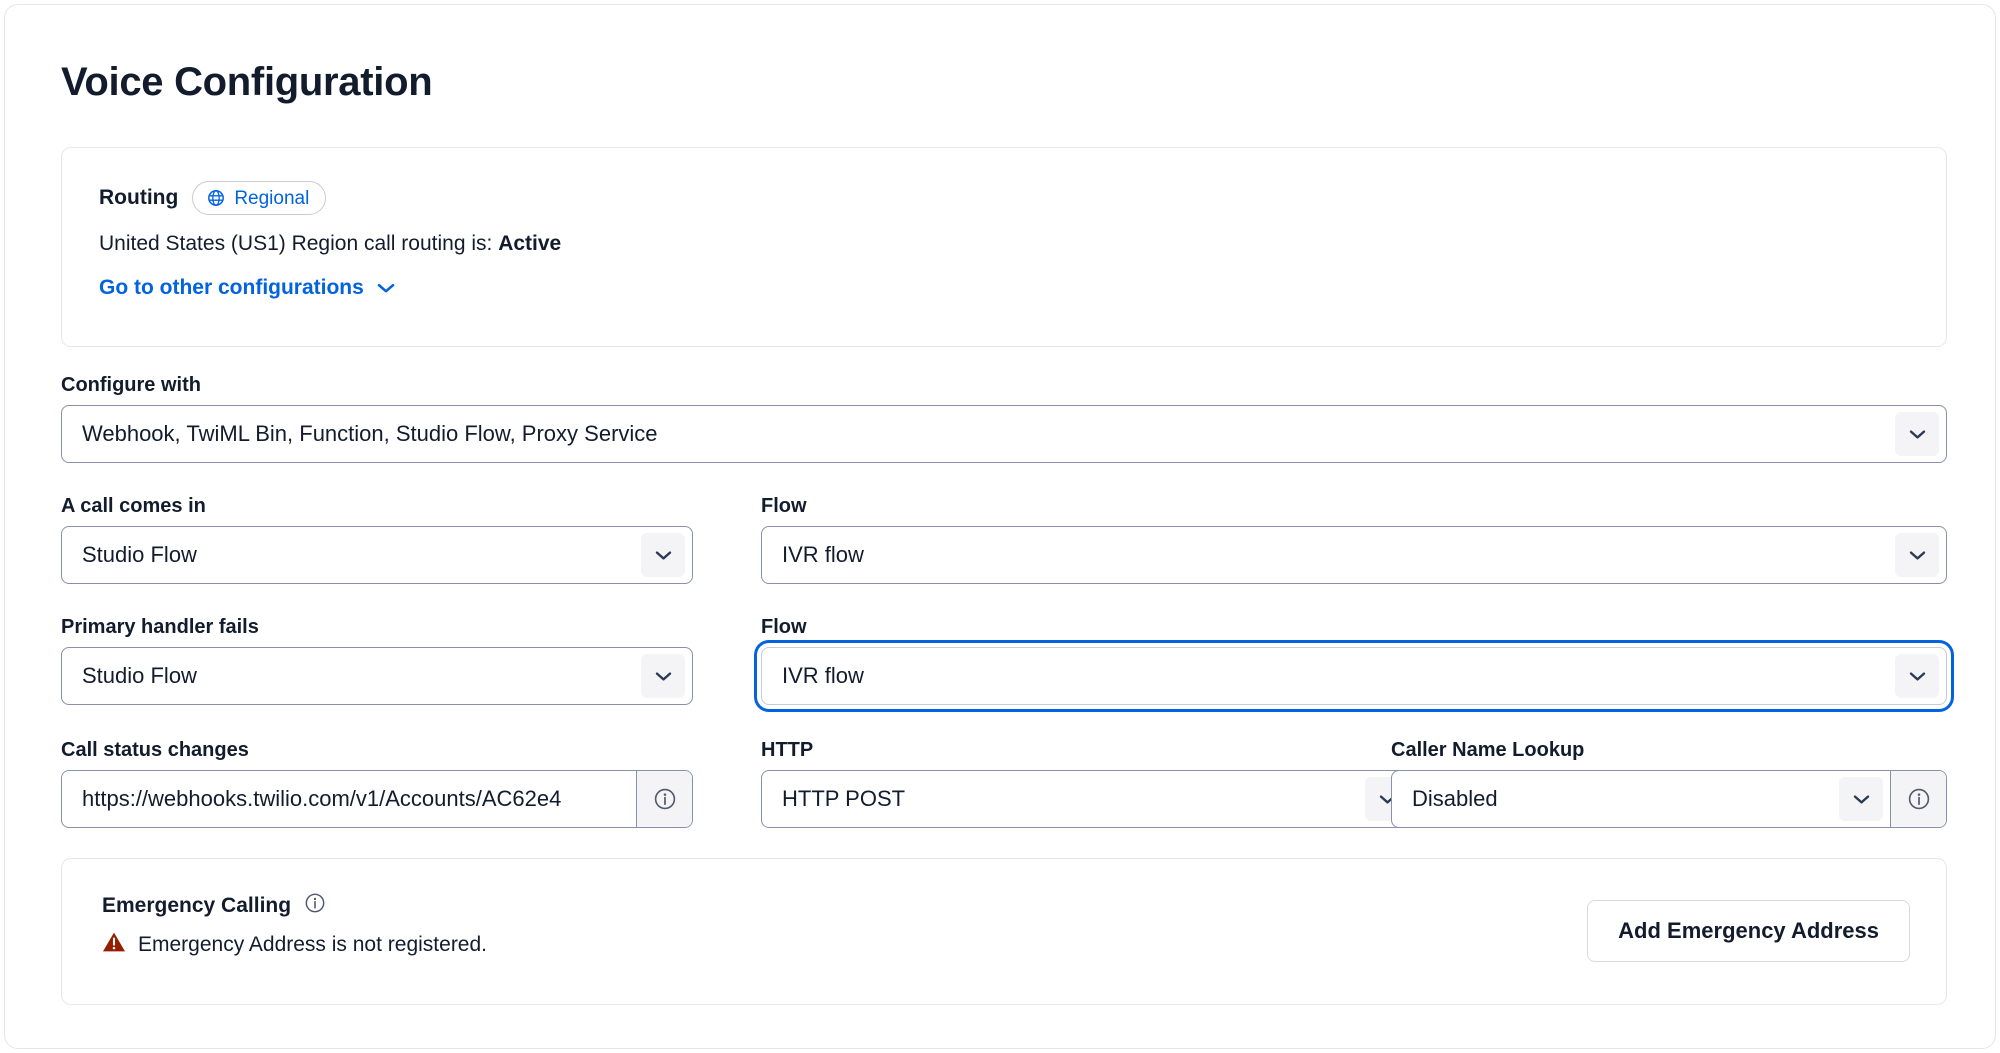 Image resolution: width=2000 pixels, height=1053 pixels. Describe the element at coordinates (377, 555) in the screenshot. I see `a-call-comes-in-select: Studio Flow` at that location.